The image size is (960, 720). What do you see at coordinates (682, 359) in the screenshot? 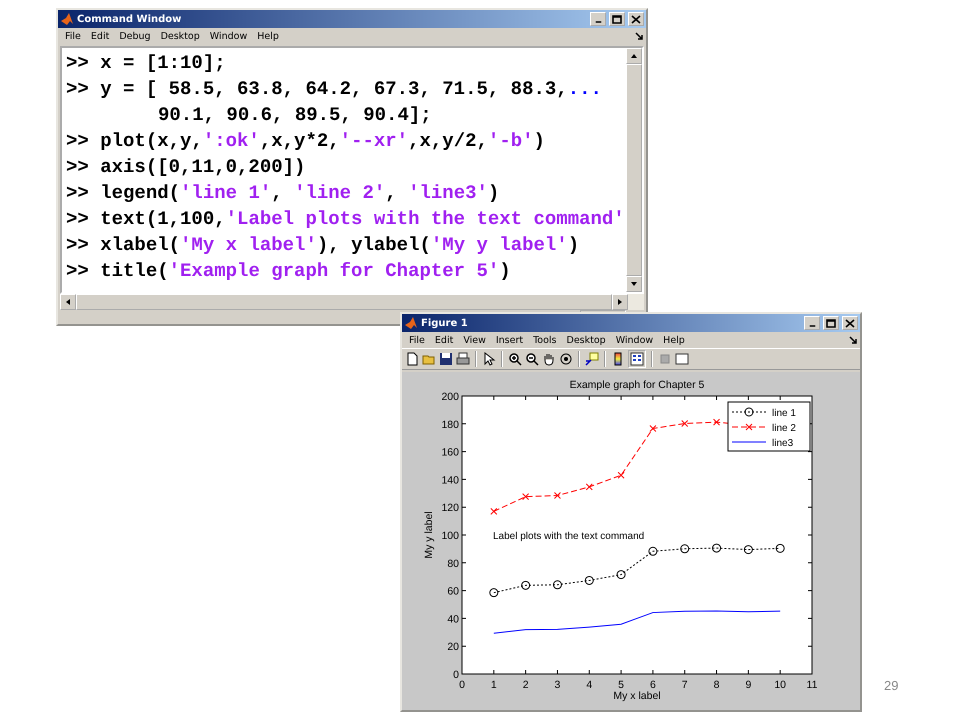
I see `window-pane-icon` at bounding box center [682, 359].